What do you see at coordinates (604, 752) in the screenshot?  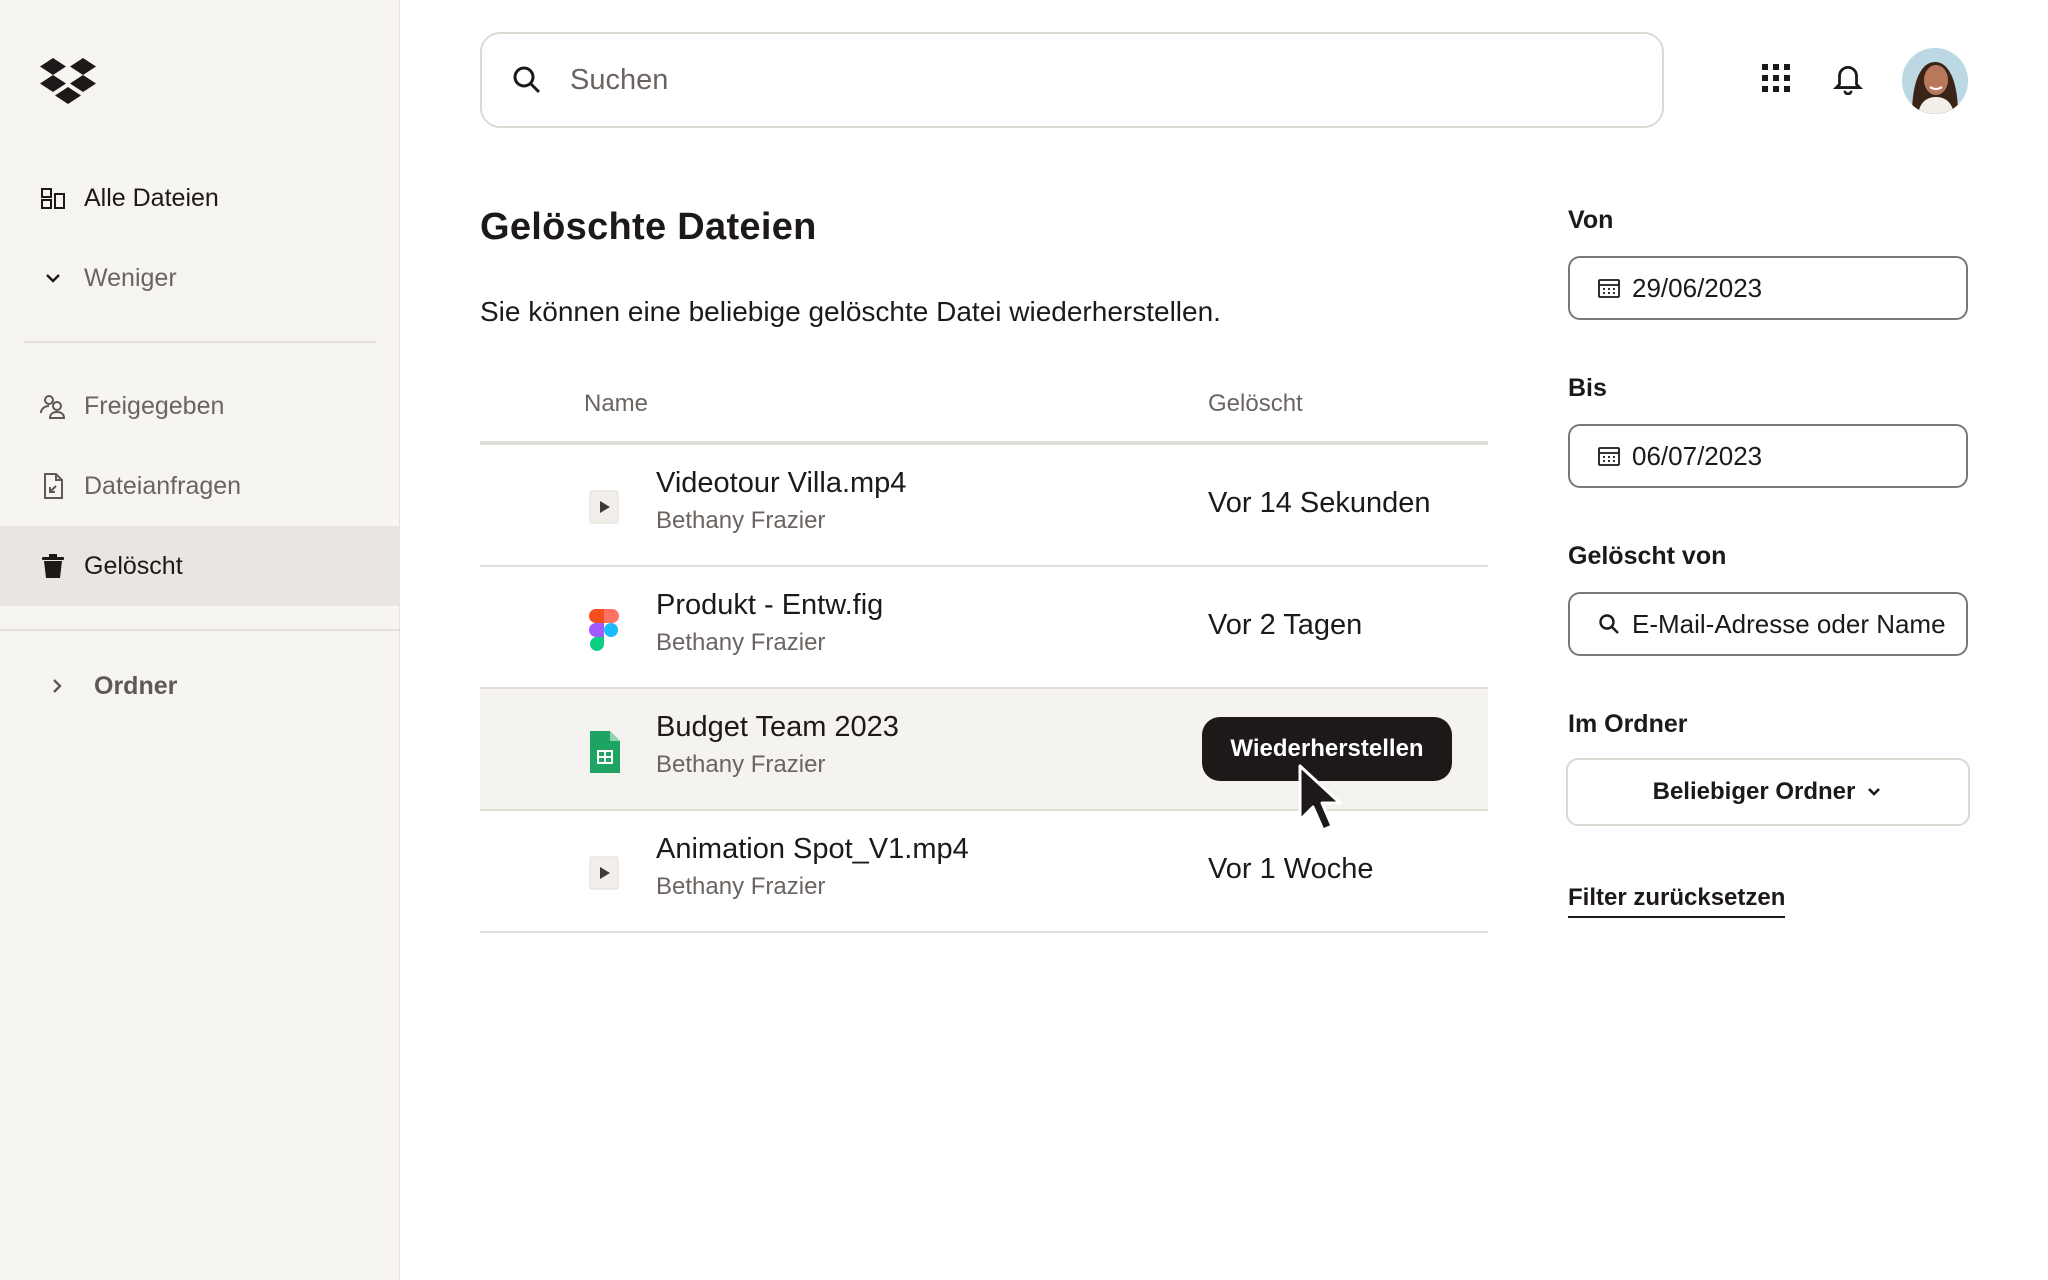 I see `spreadsheet-file-icon` at bounding box center [604, 752].